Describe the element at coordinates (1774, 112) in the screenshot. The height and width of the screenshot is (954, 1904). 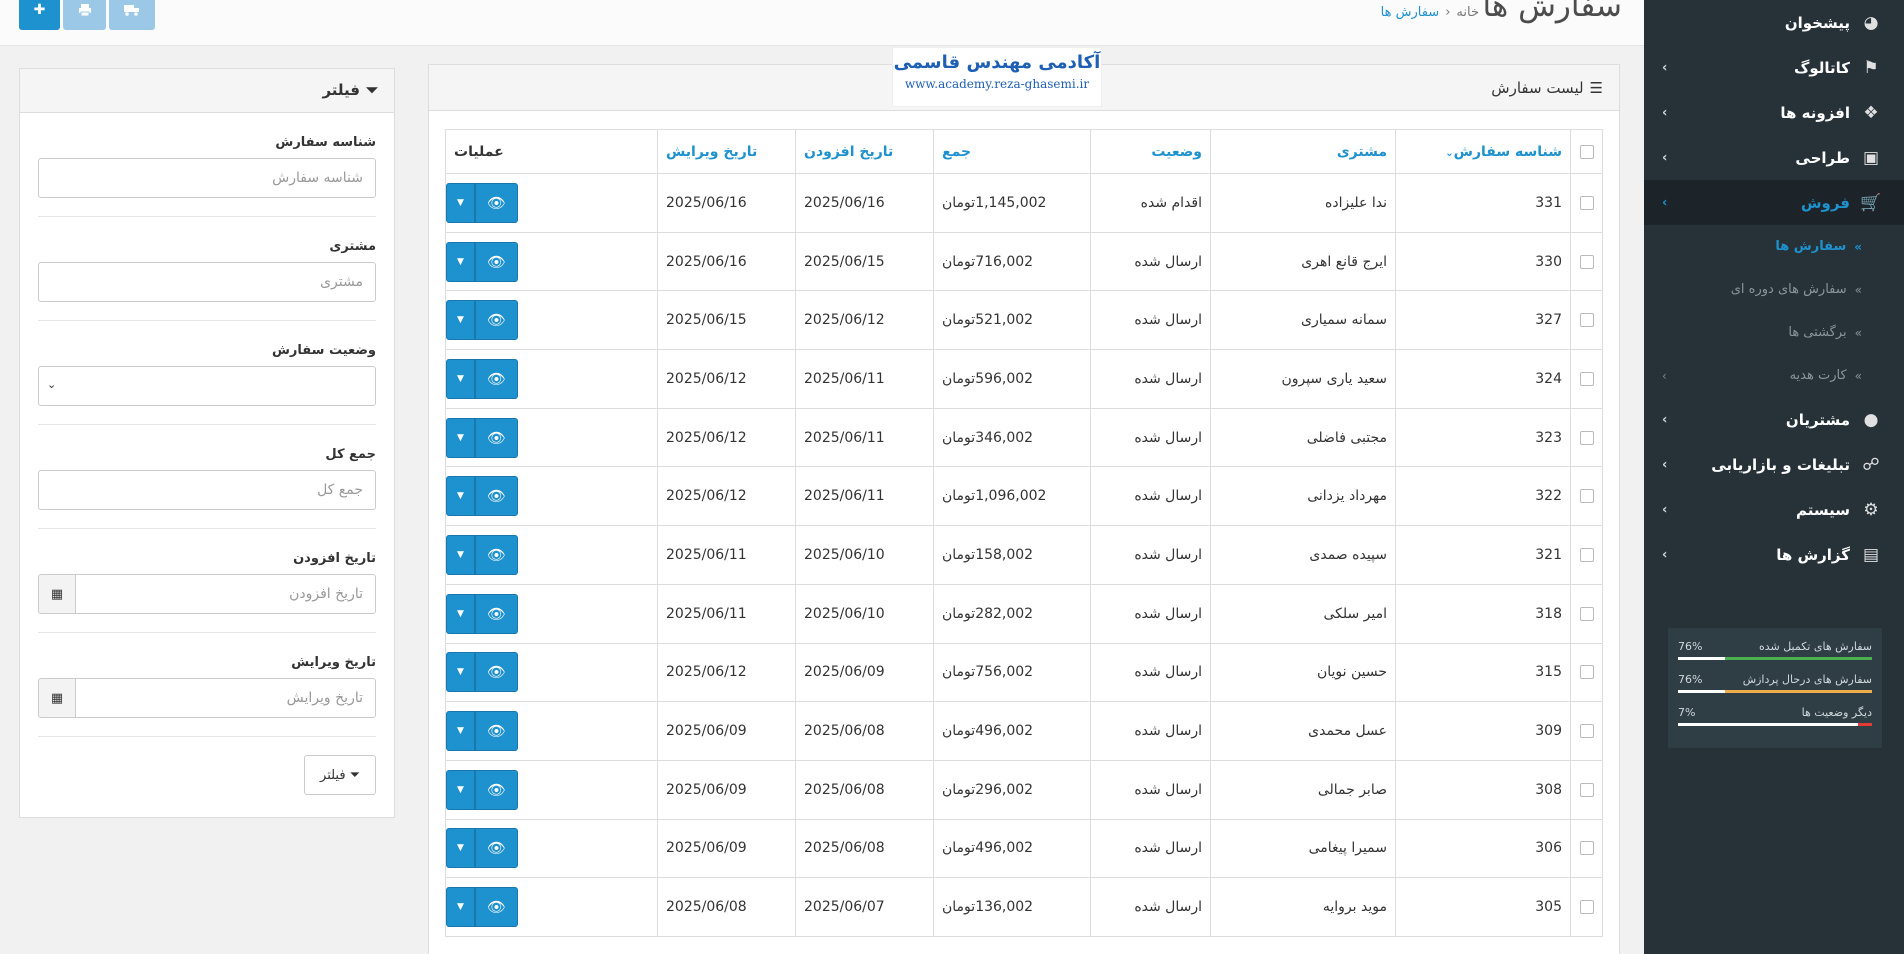
I see `sidebar-item-extensions: ❖ افزونه ها ›` at that location.